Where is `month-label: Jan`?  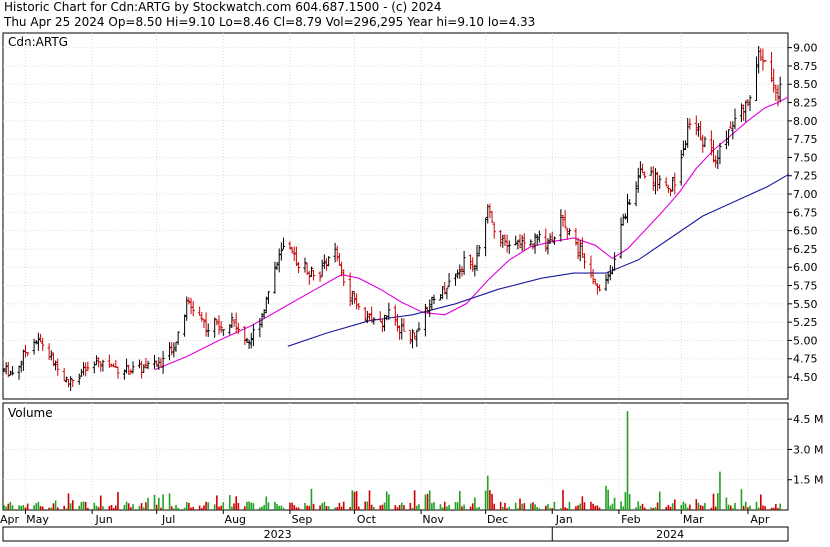
month-label: Jan is located at coordinates (564, 519).